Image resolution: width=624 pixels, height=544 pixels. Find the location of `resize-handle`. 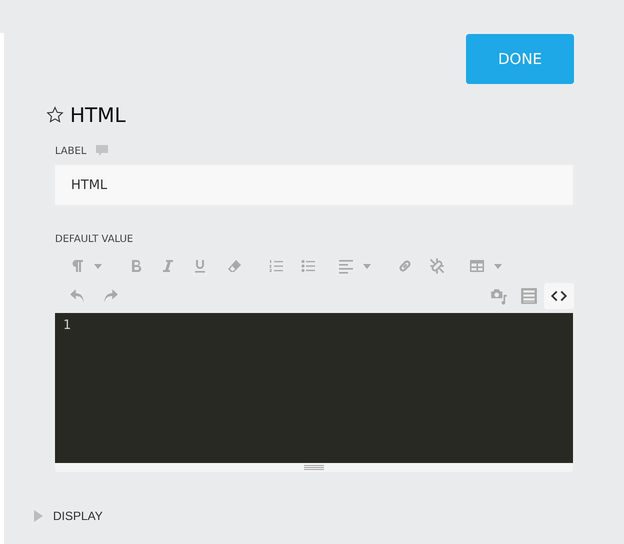

resize-handle is located at coordinates (314, 467).